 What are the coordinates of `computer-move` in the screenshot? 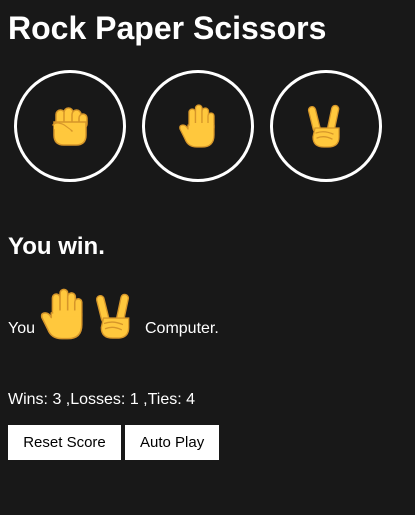 It's located at (115, 316).